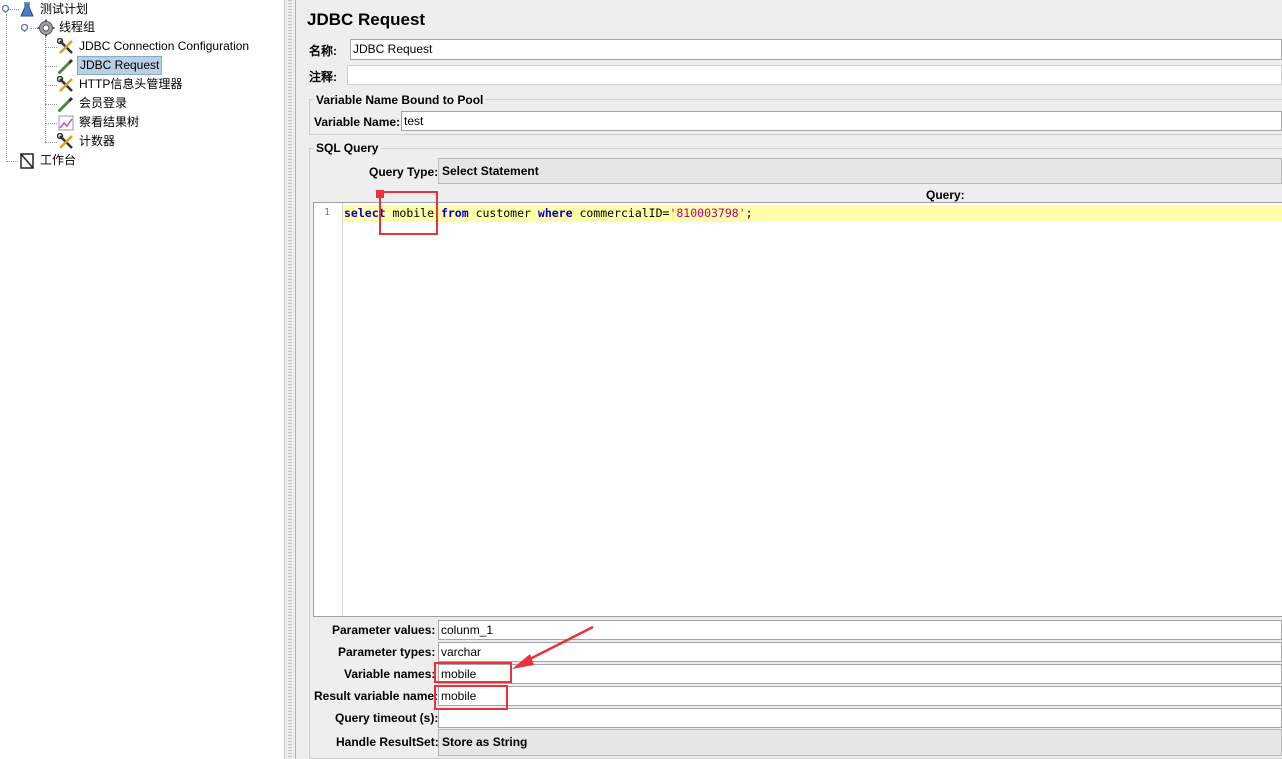 The width and height of the screenshot is (1282, 759). Describe the element at coordinates (860, 171) in the screenshot. I see `query-type-select: Select Statement` at that location.